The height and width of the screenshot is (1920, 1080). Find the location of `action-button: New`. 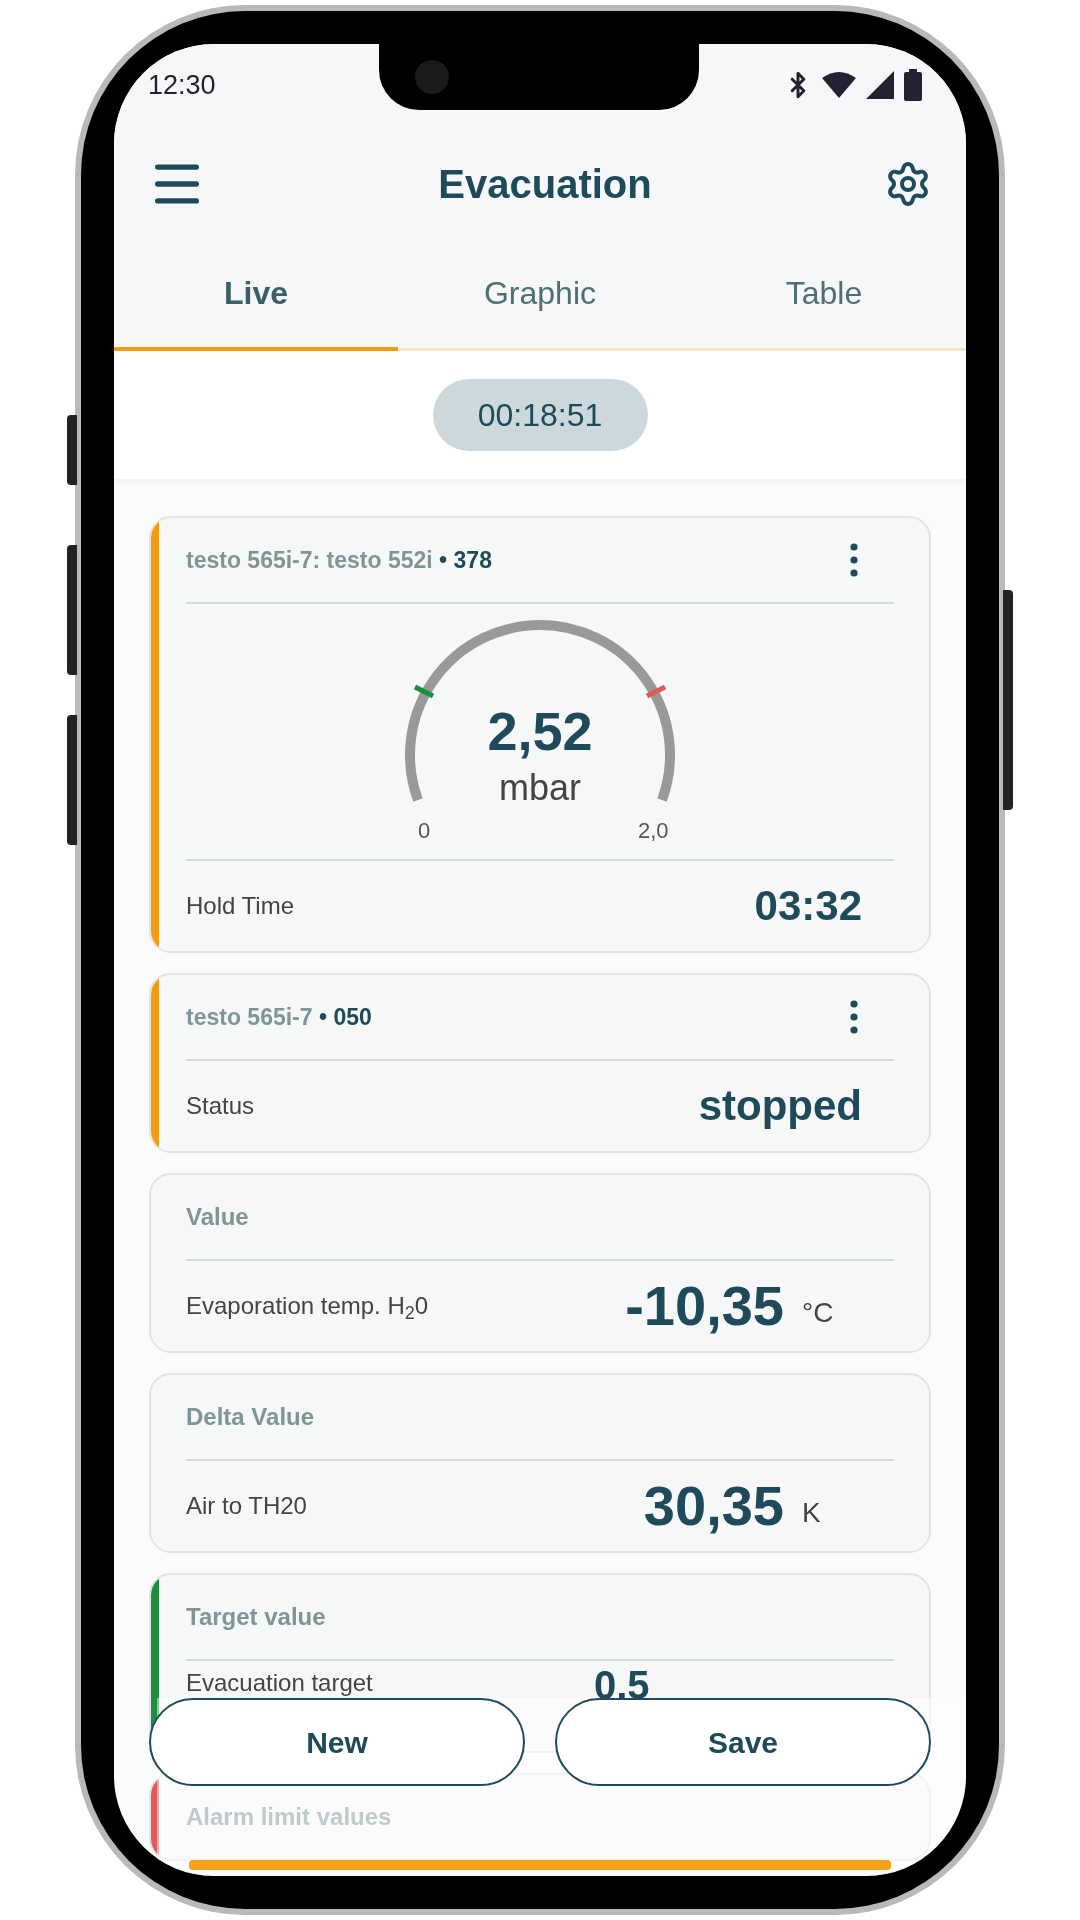

action-button: New is located at coordinates (337, 1742).